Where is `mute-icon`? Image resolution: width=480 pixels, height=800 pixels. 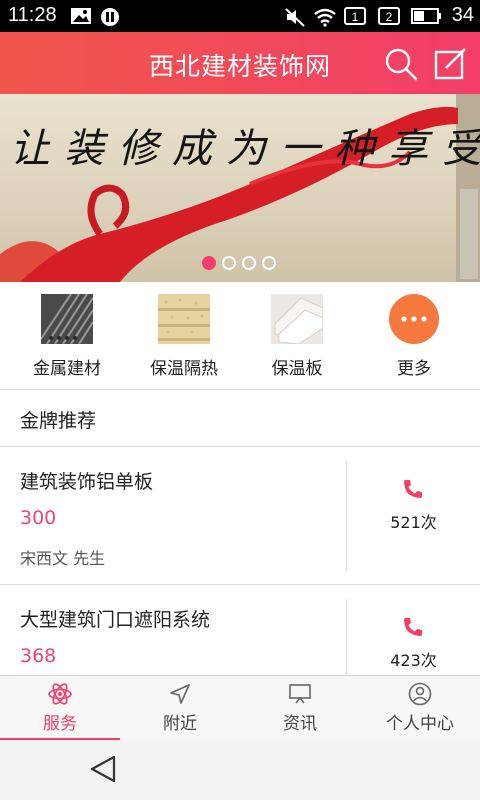 mute-icon is located at coordinates (295, 17).